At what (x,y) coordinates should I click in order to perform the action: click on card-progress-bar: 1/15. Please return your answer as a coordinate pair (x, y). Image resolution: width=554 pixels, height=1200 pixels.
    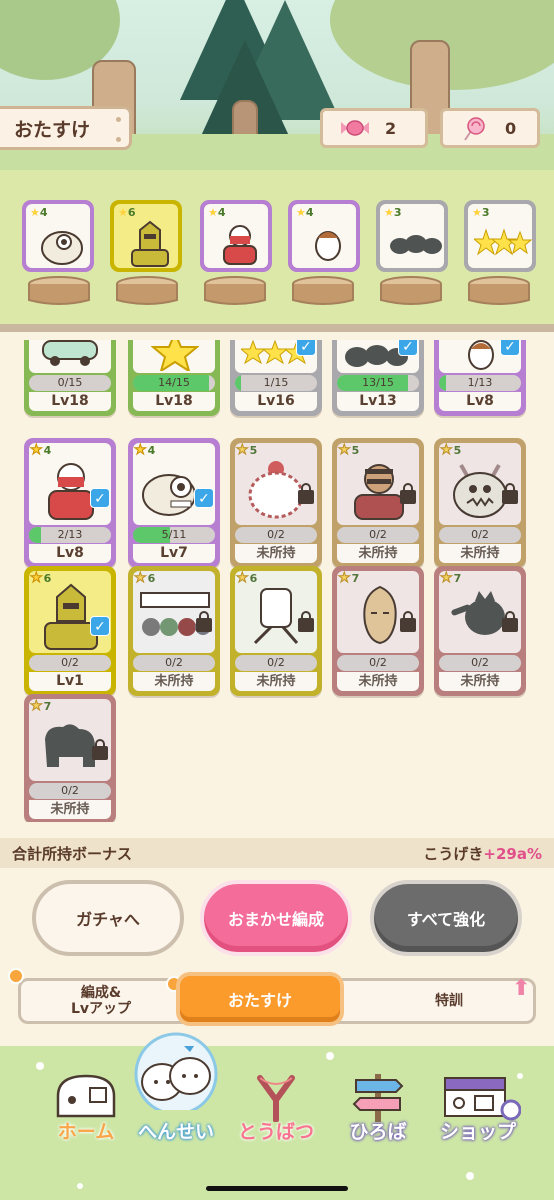
    Looking at the image, I should click on (276, 383).